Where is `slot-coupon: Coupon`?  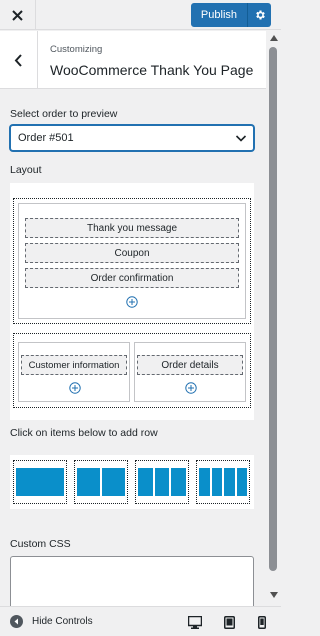
slot-coupon: Coupon is located at coordinates (132, 253).